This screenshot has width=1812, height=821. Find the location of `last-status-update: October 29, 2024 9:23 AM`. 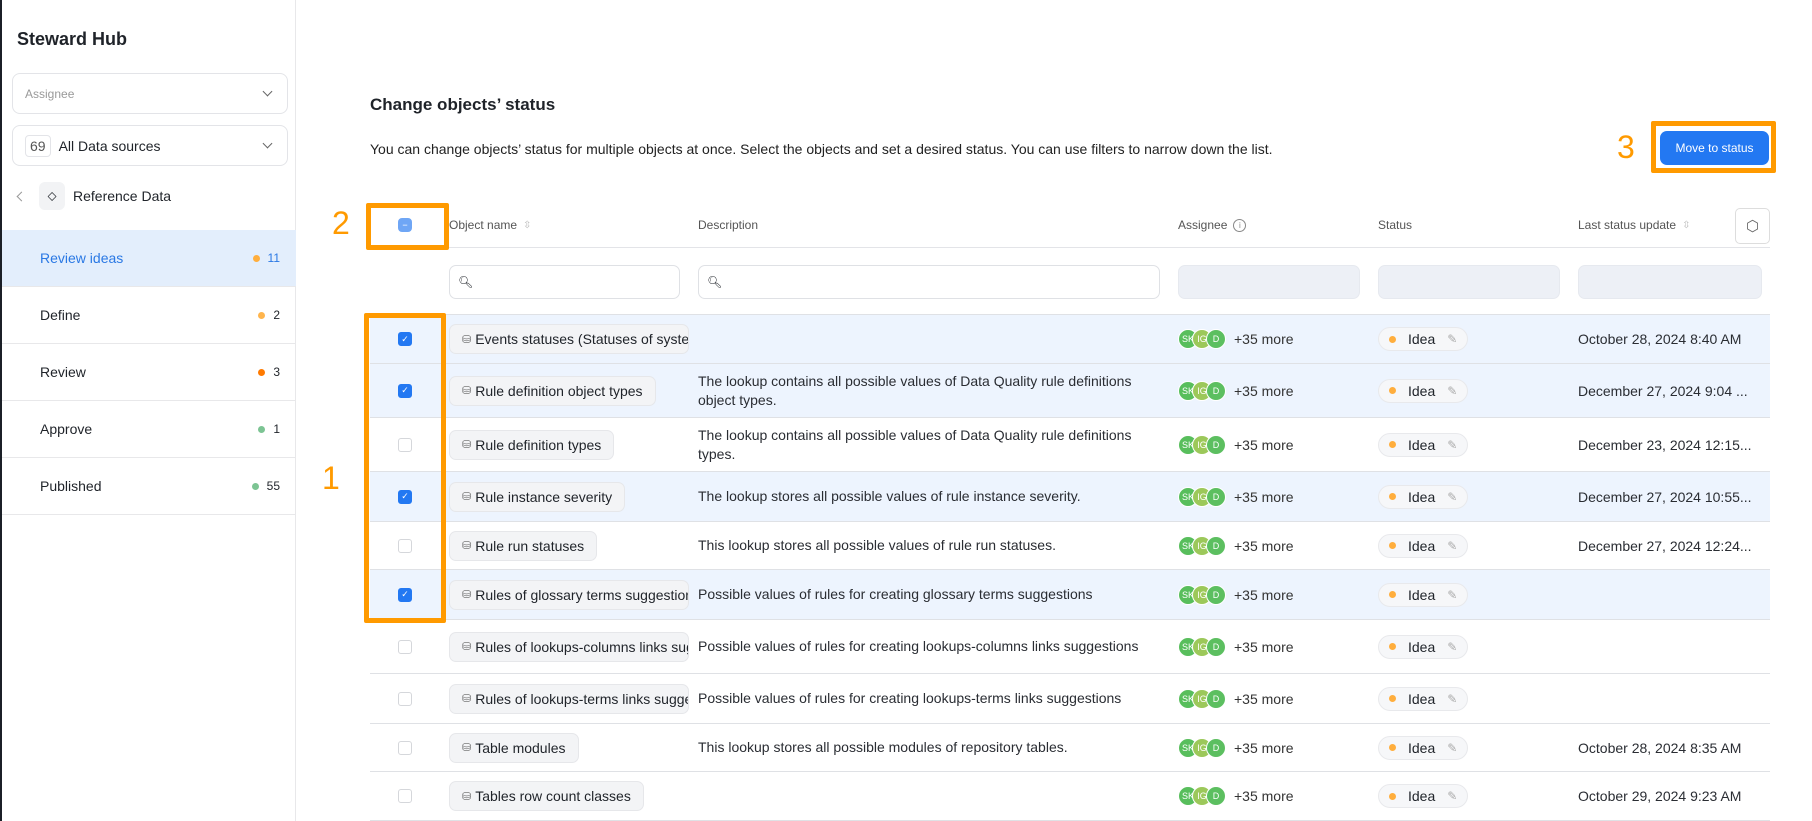

last-status-update: October 29, 2024 9:23 AM is located at coordinates (1660, 796).